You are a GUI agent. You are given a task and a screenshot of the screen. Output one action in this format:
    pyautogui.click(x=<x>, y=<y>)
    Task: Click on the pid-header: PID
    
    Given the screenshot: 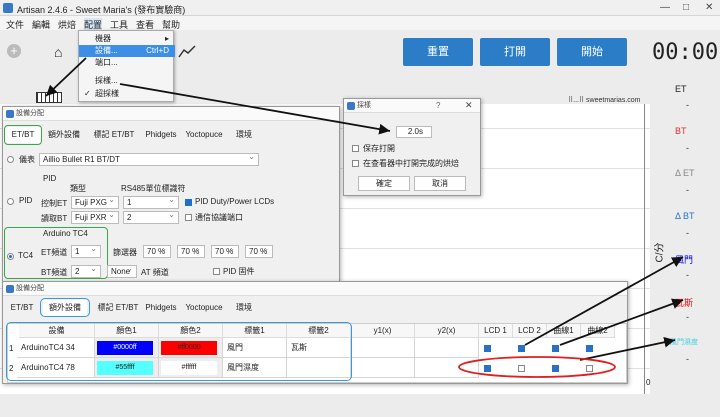 What is the action you would take?
    pyautogui.click(x=50, y=178)
    